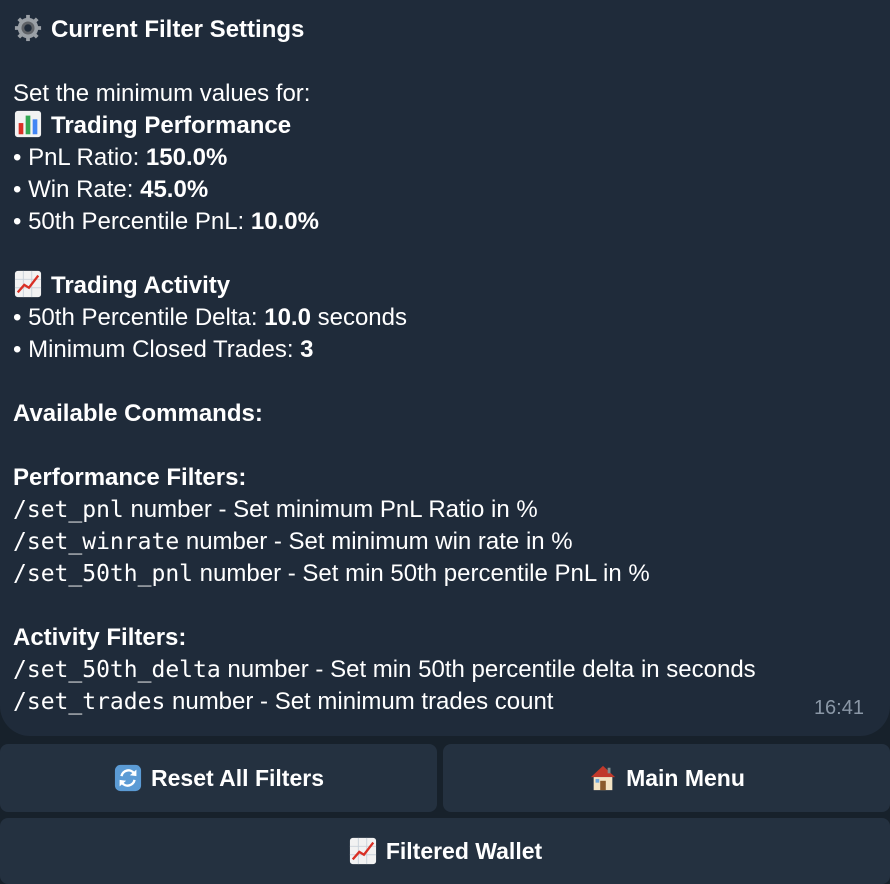  Describe the element at coordinates (376, 541) in the screenshot. I see `command-desc: number - Set minimum win rate in %` at that location.